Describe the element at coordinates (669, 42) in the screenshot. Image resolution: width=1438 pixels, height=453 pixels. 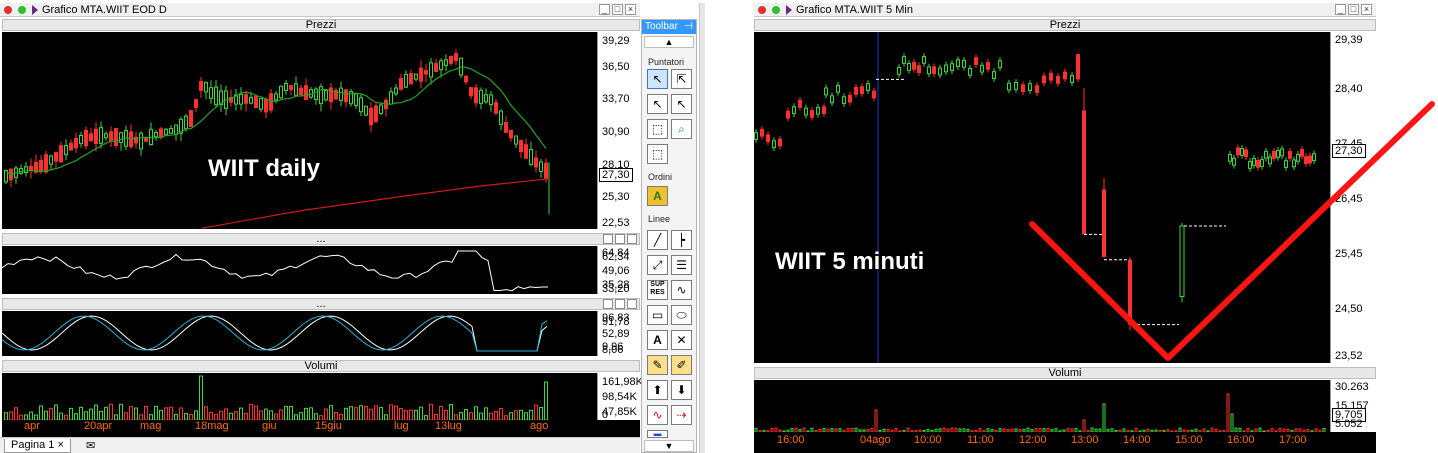
I see `toolbar-scroll-up: ▲` at that location.